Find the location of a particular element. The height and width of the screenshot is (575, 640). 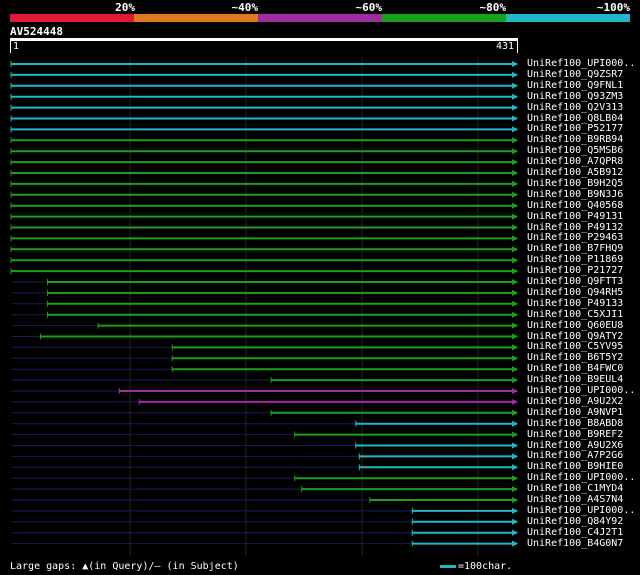

hit-label: UniRef100_Q2V313 is located at coordinates (575, 107).